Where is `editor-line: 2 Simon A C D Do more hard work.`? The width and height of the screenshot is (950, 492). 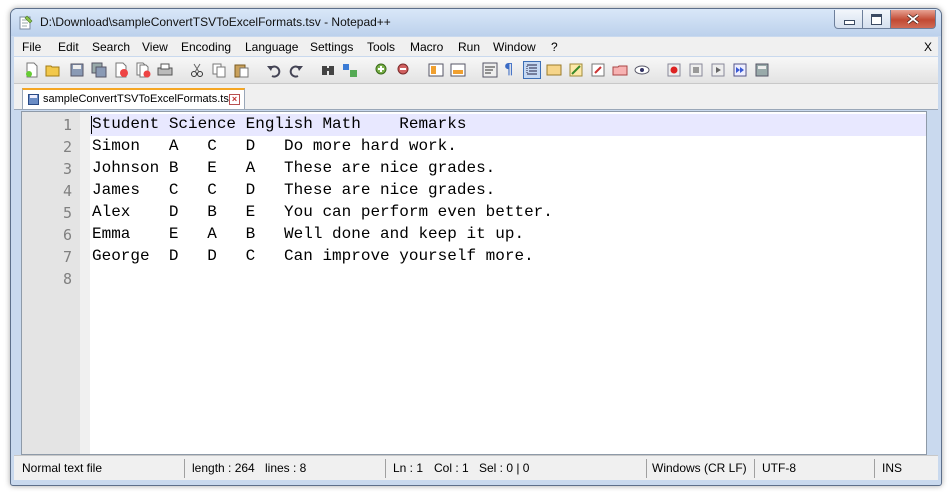
editor-line: 2 Simon A C D Do more hard work. is located at coordinates (474, 147).